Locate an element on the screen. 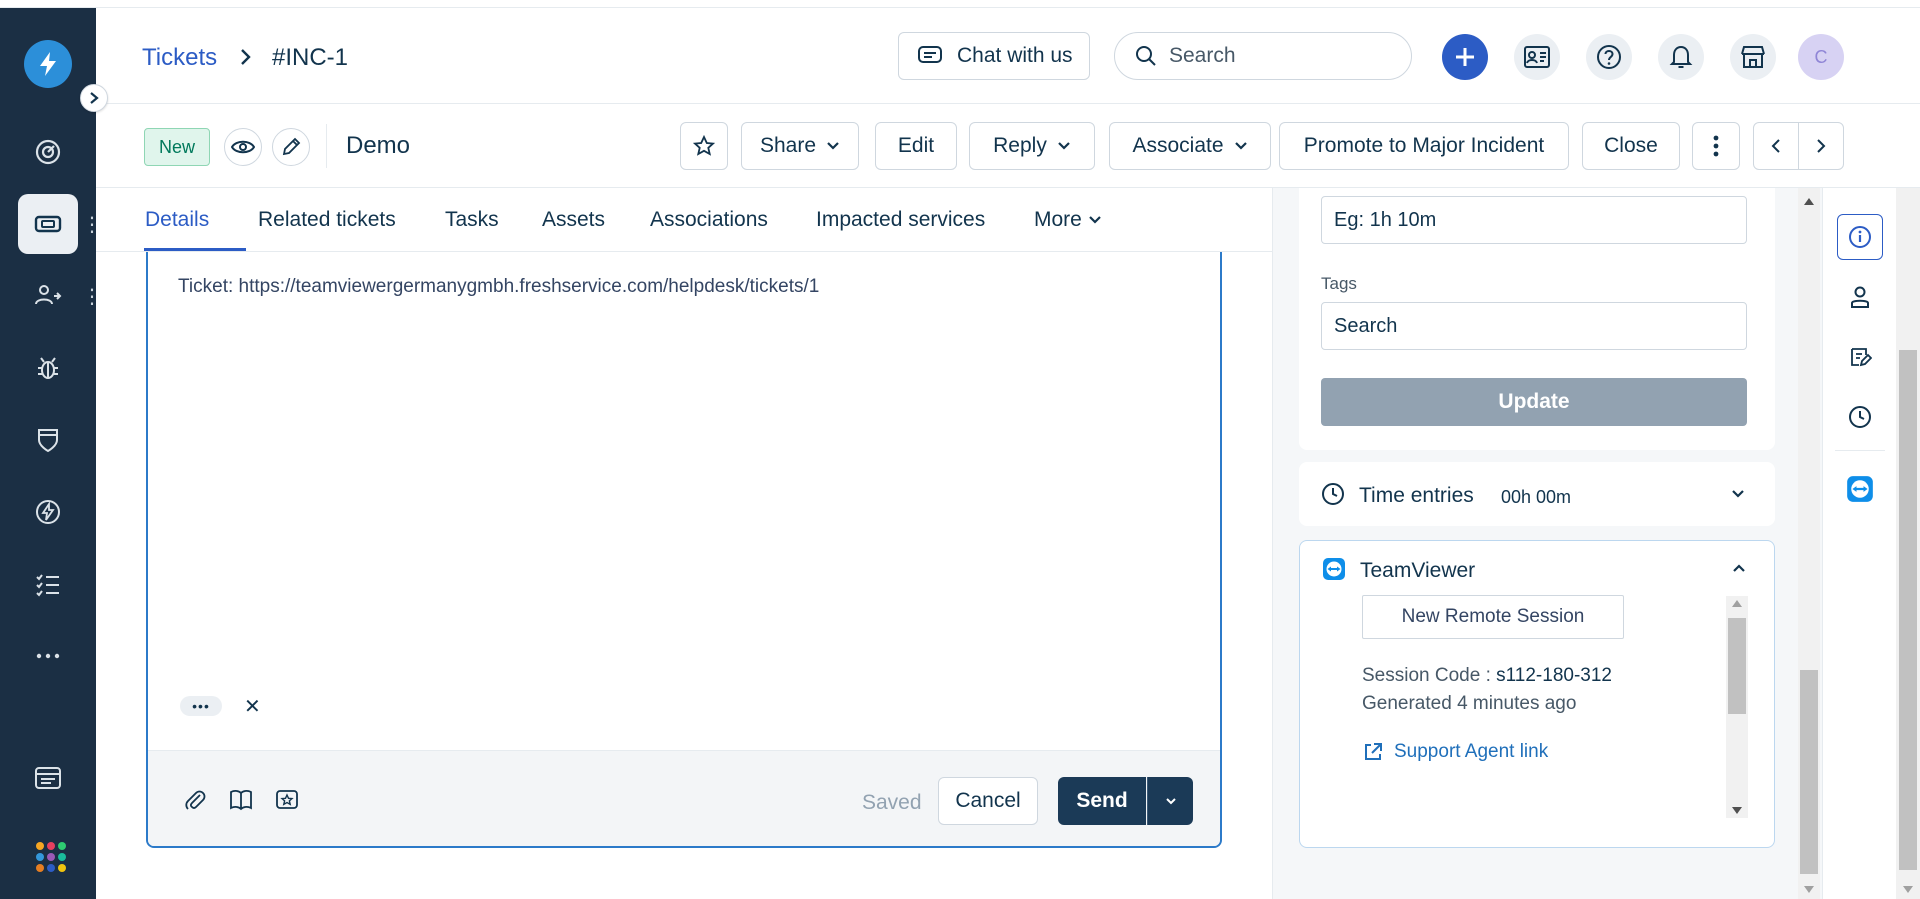 This screenshot has height=899, width=1920. breadcrumb-tickets-link: Tickets is located at coordinates (179, 58).